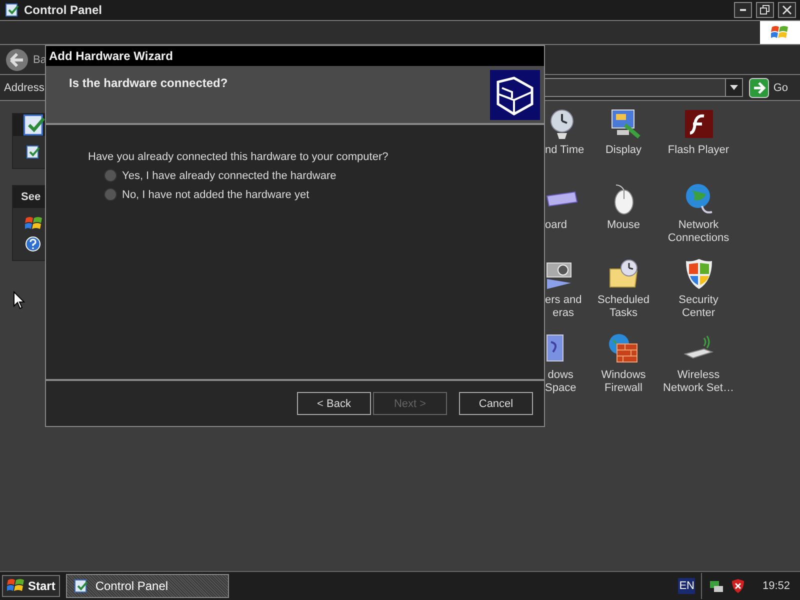 This screenshot has width=800, height=600. What do you see at coordinates (771, 88) in the screenshot?
I see `go-button: Go` at bounding box center [771, 88].